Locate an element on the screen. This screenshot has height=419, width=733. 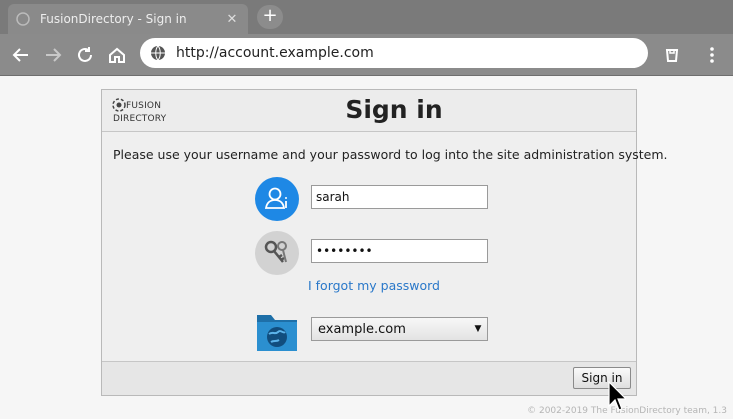
dropdown-arrow-icon: ▼ is located at coordinates (478, 329).